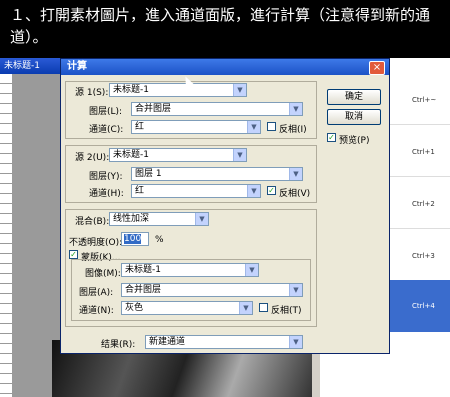 This screenshot has height=397, width=450. Describe the element at coordinates (212, 290) in the screenshot. I see `mask-layer-select: 合并图层 ▼` at that location.